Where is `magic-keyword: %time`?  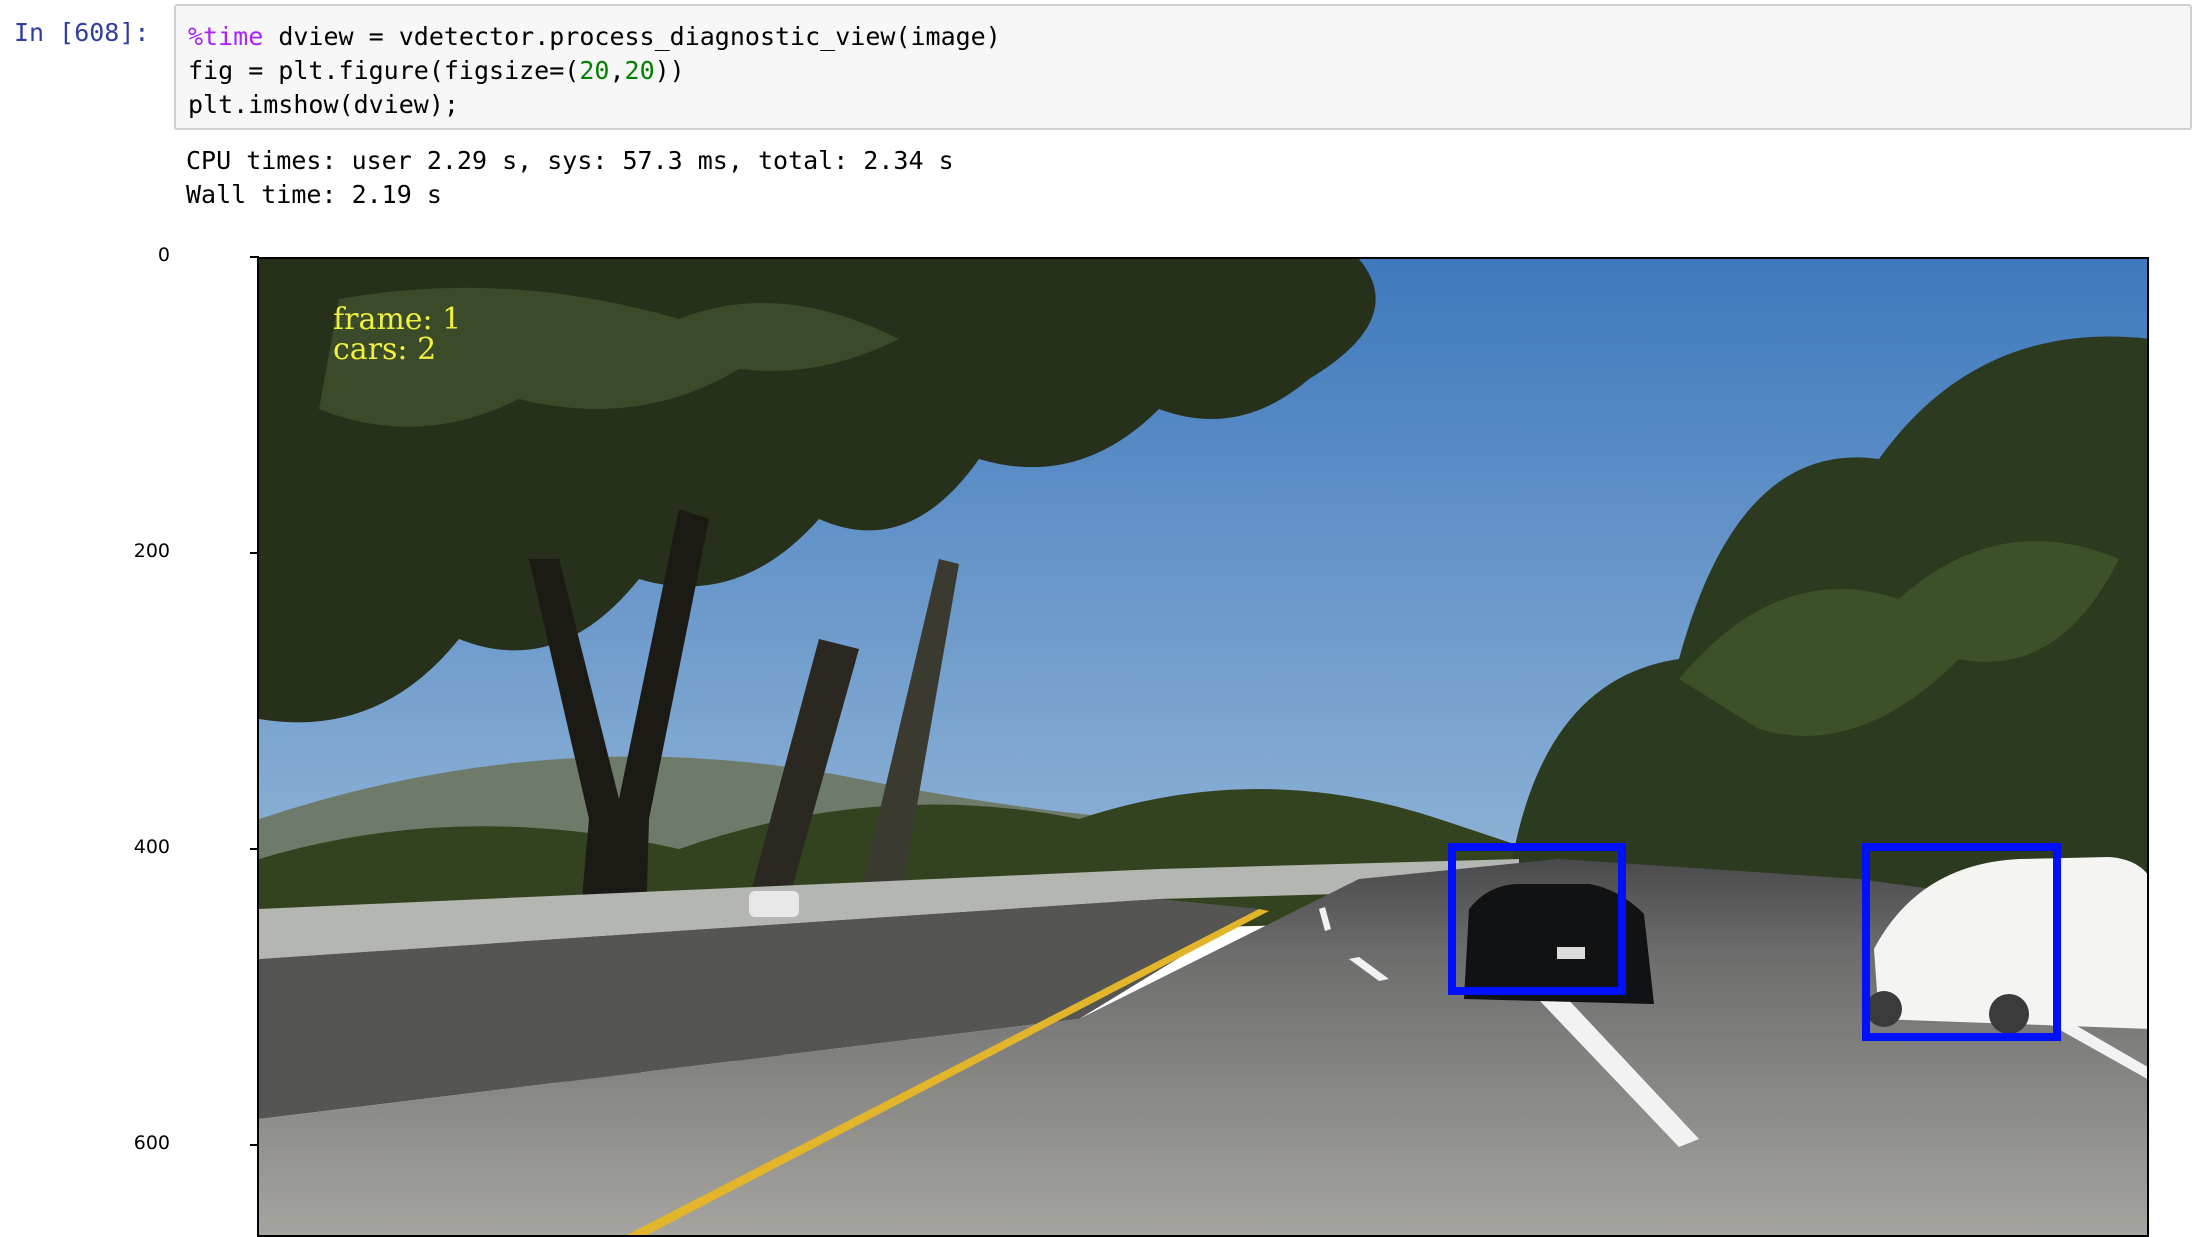 magic-keyword: %time is located at coordinates (226, 36).